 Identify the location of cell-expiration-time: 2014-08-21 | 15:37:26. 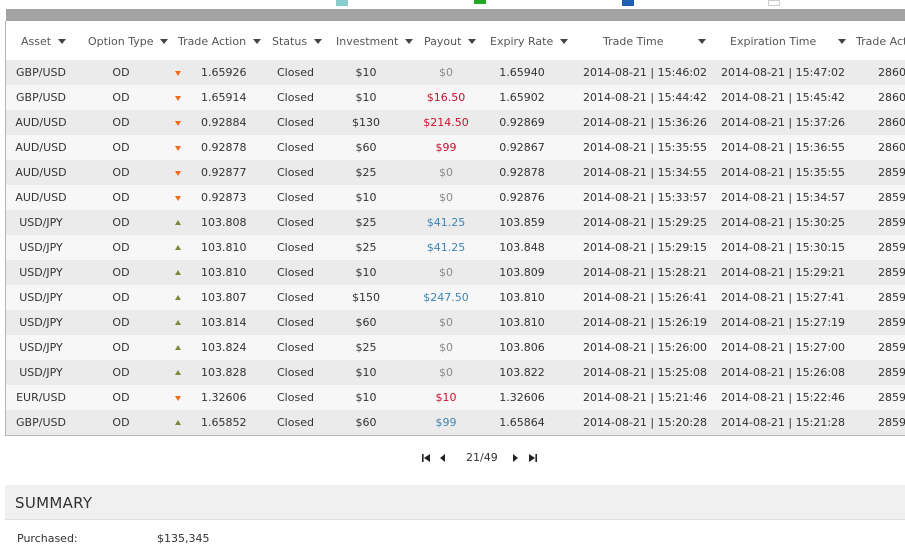
(783, 122).